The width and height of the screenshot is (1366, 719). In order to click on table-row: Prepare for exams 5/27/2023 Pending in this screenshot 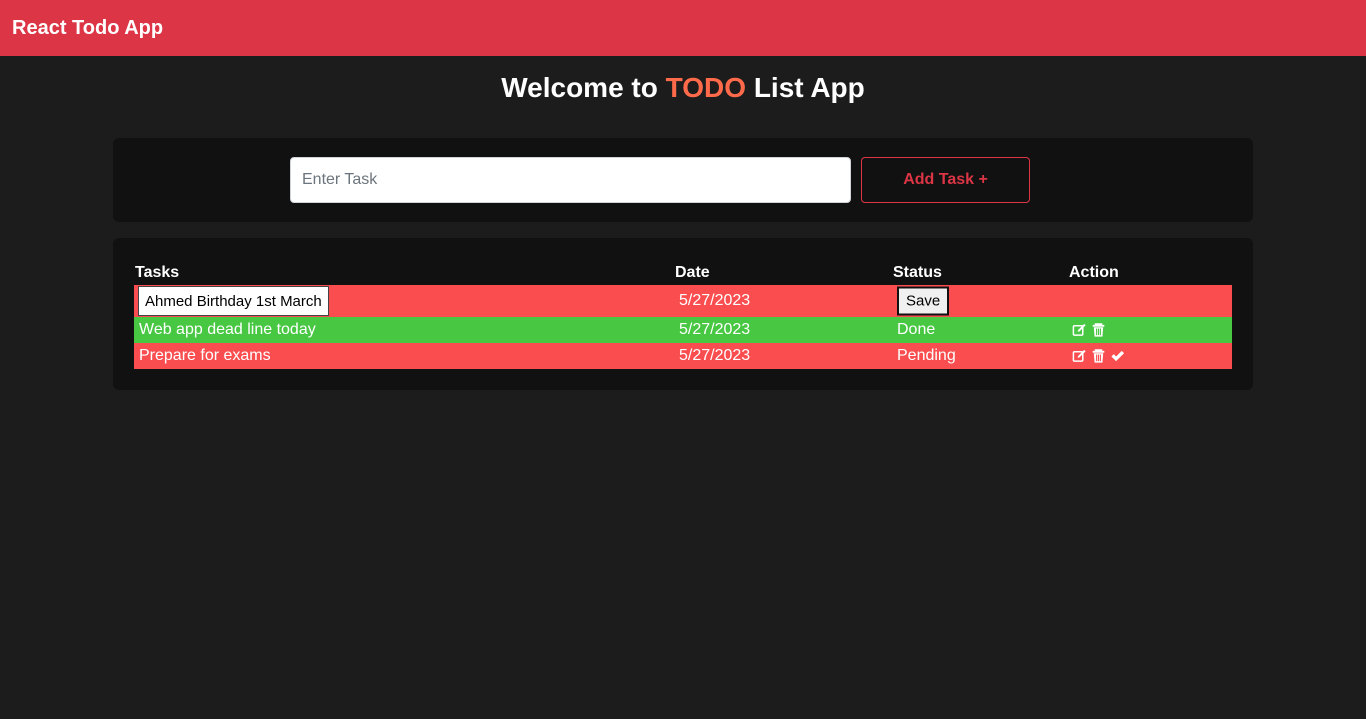, I will do `click(683, 356)`.